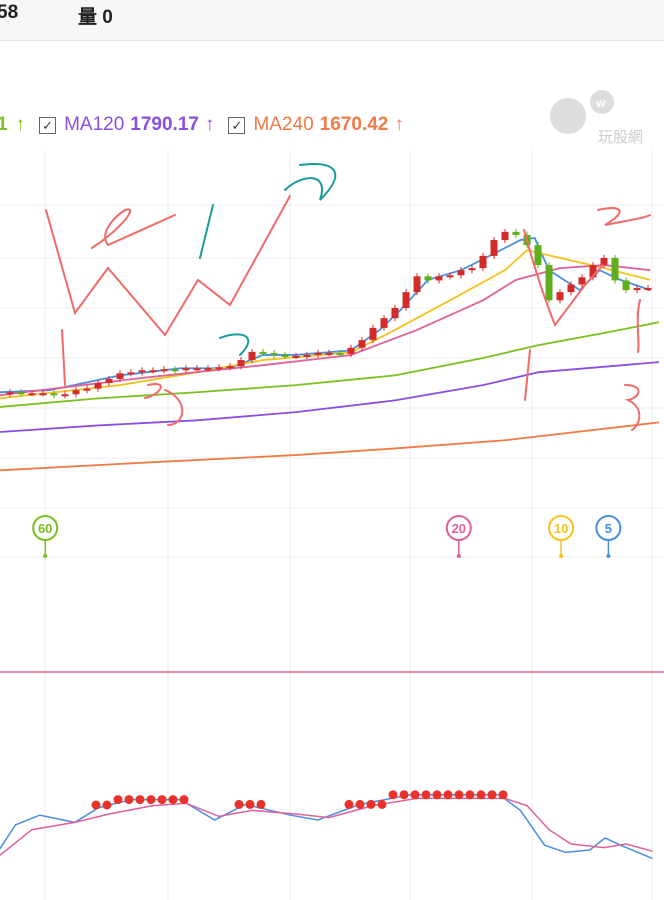 The image size is (664, 900). What do you see at coordinates (330, 446) in the screenshot?
I see `ma240-line` at bounding box center [330, 446].